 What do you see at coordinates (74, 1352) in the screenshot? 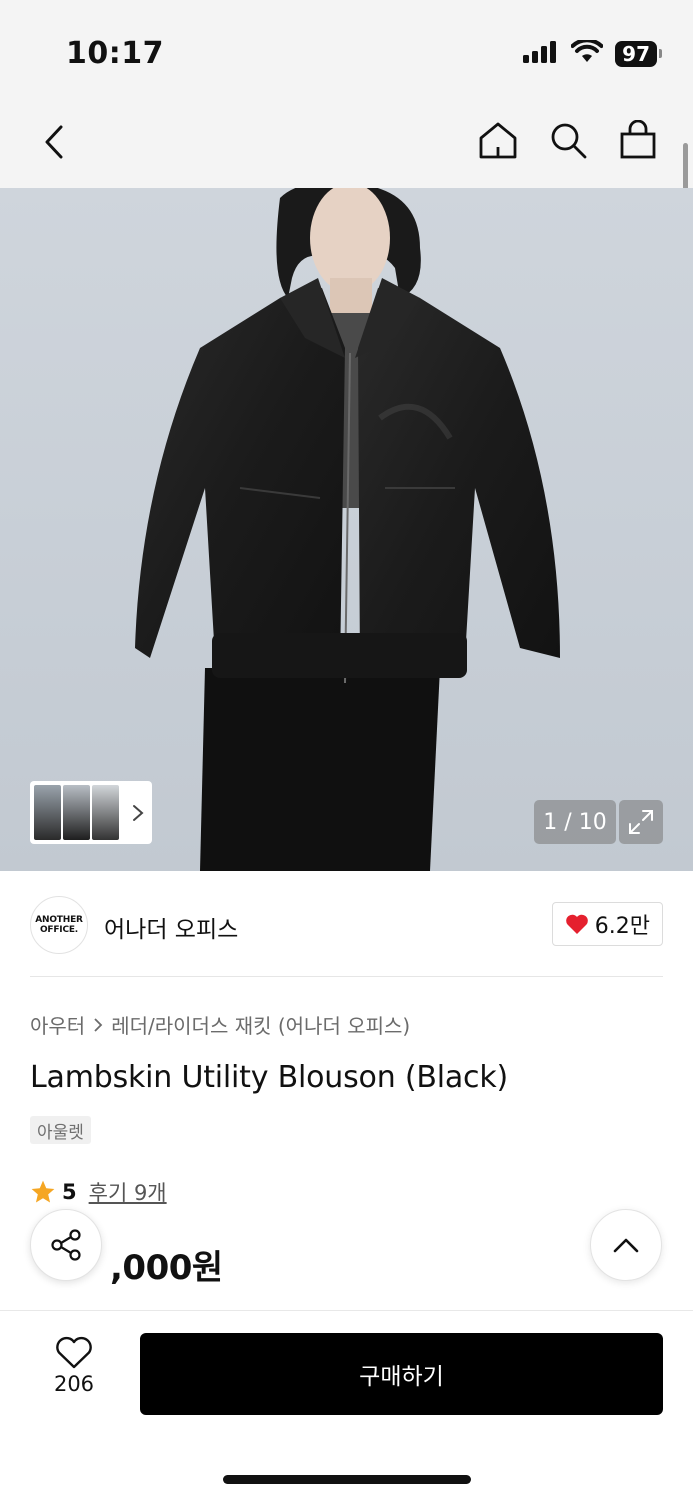
I see `heart-outline-icon` at bounding box center [74, 1352].